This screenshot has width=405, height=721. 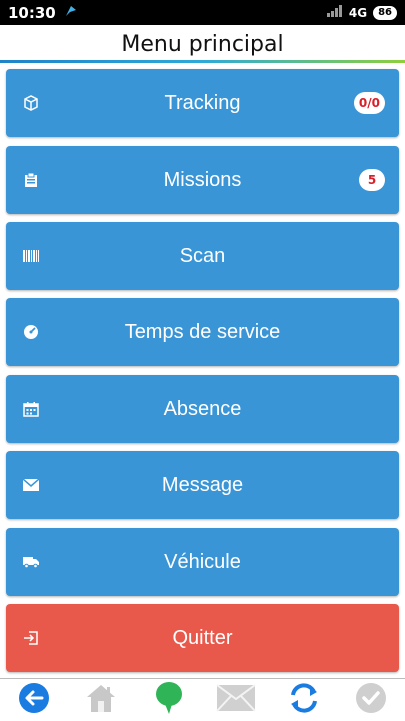 I want to click on menu-item-missions: Missions 5, so click(x=202, y=180).